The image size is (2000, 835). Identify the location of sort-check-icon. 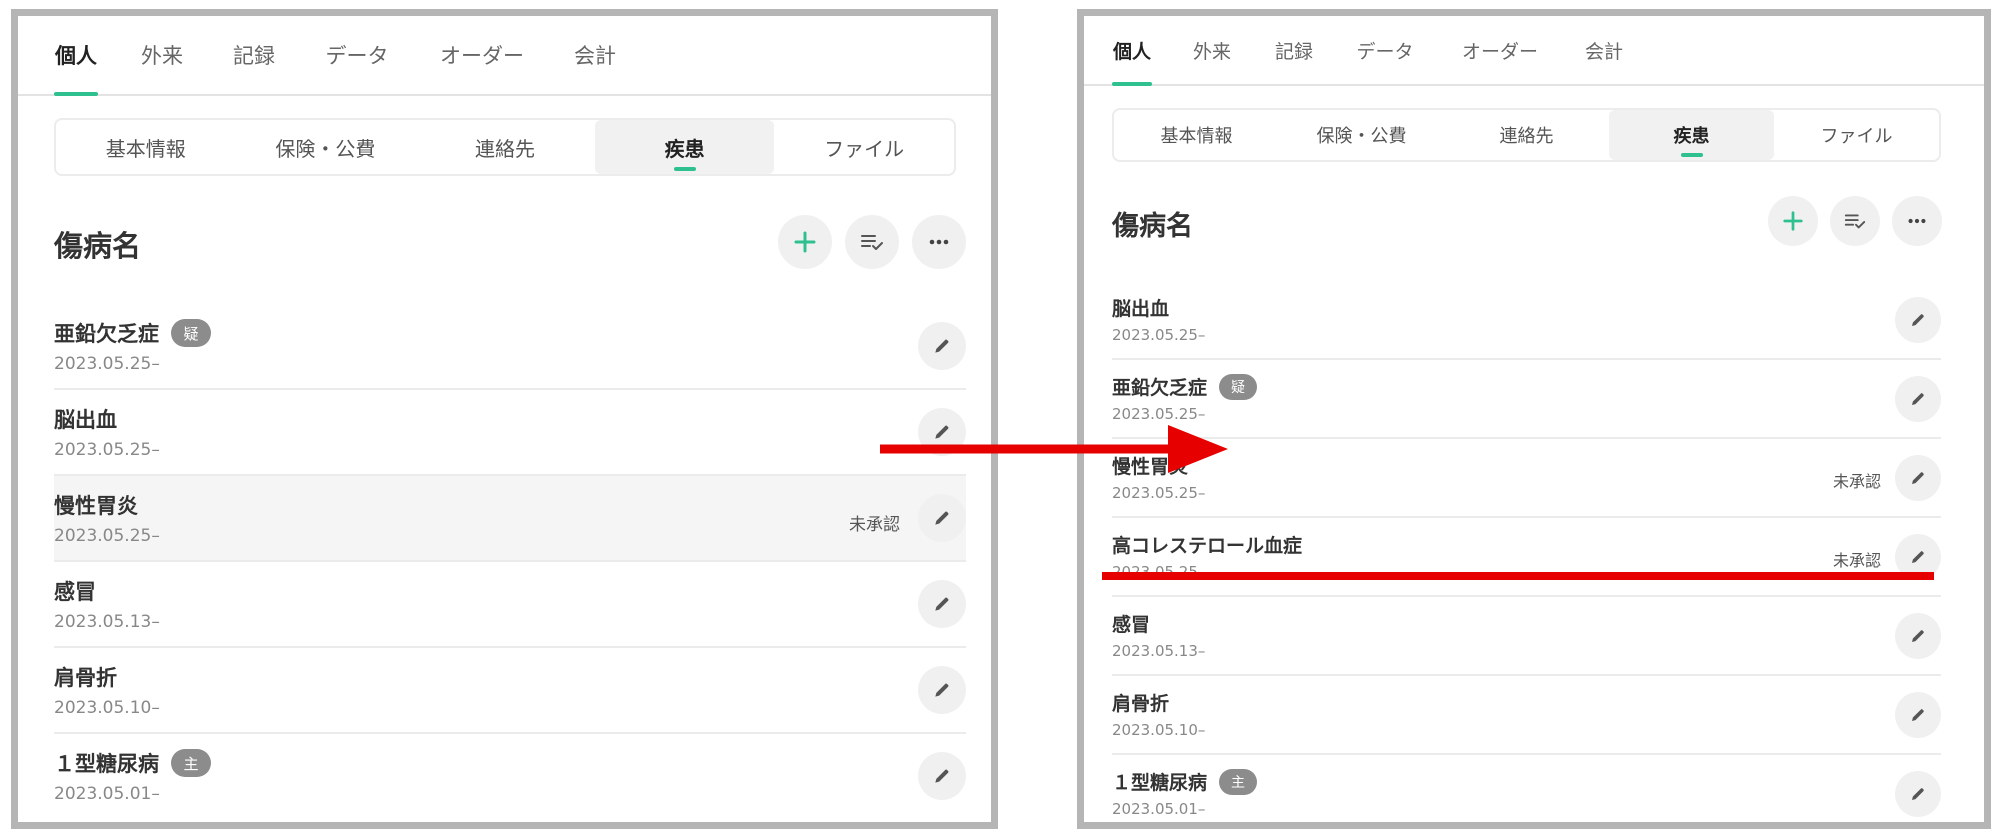
(872, 242).